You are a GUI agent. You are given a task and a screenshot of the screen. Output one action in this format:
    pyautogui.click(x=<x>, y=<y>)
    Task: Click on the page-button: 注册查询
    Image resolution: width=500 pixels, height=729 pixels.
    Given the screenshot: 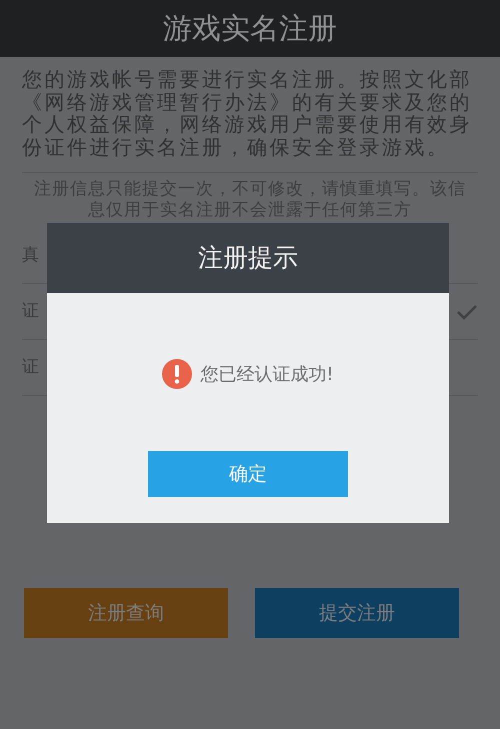 What is the action you would take?
    pyautogui.click(x=126, y=613)
    